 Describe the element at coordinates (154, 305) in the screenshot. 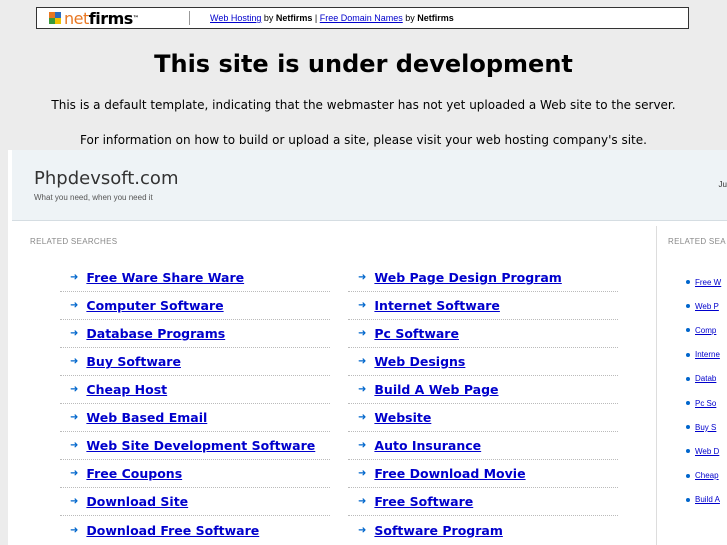

I see `search-link: Computer Software` at that location.